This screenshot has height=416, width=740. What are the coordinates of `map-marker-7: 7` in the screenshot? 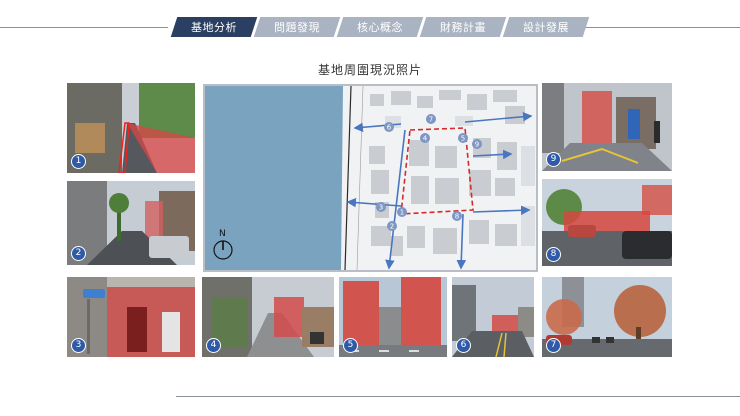 It's located at (431, 119).